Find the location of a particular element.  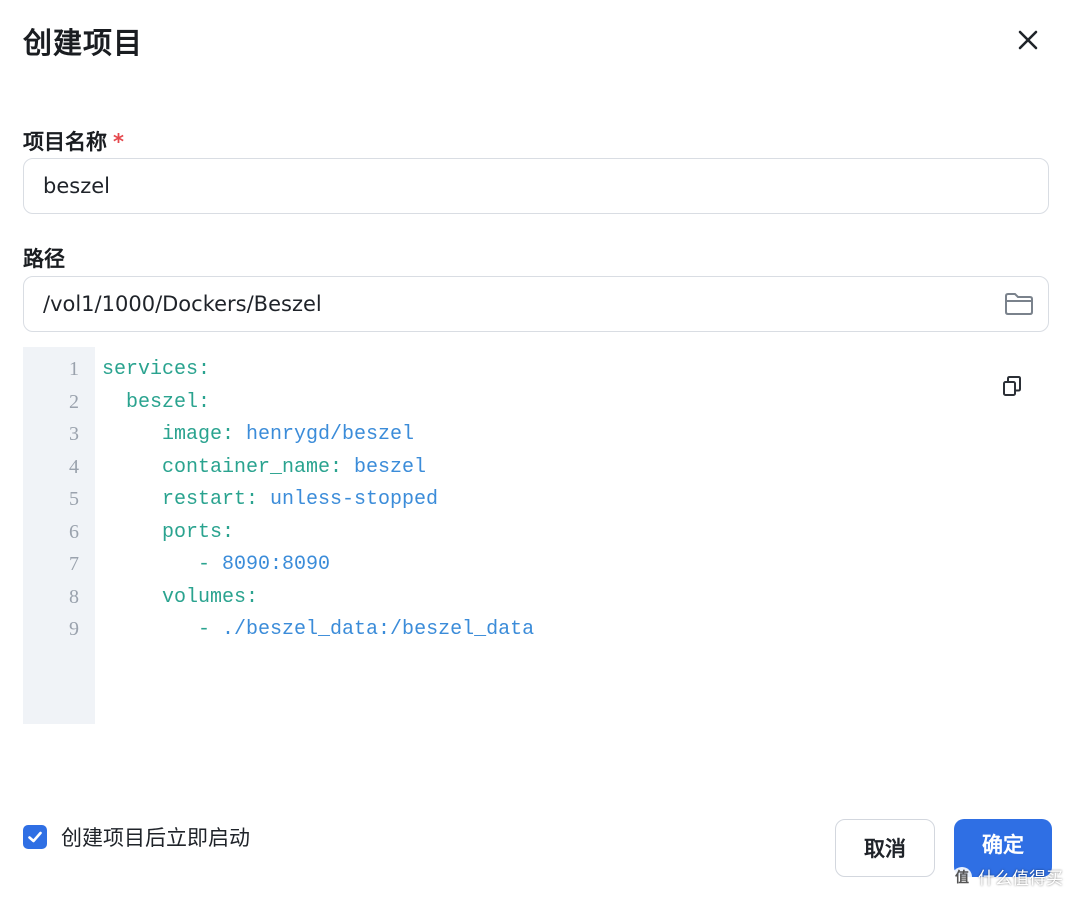

close-button is located at coordinates (1028, 40).